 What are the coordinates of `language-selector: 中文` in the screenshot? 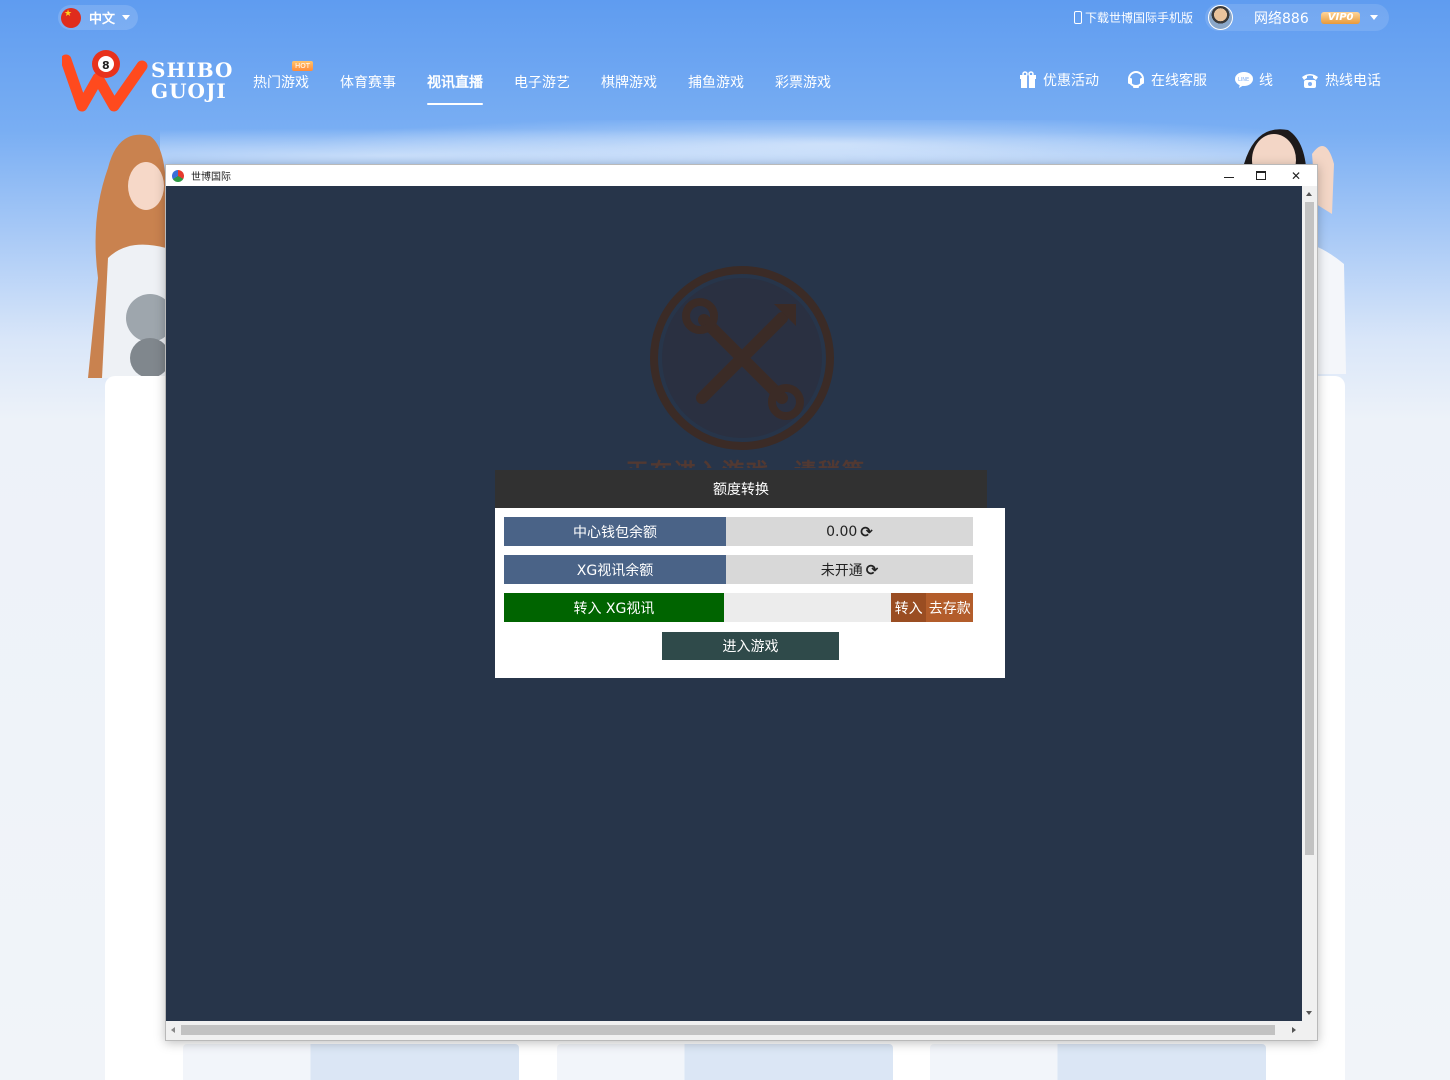 It's located at (98, 17).